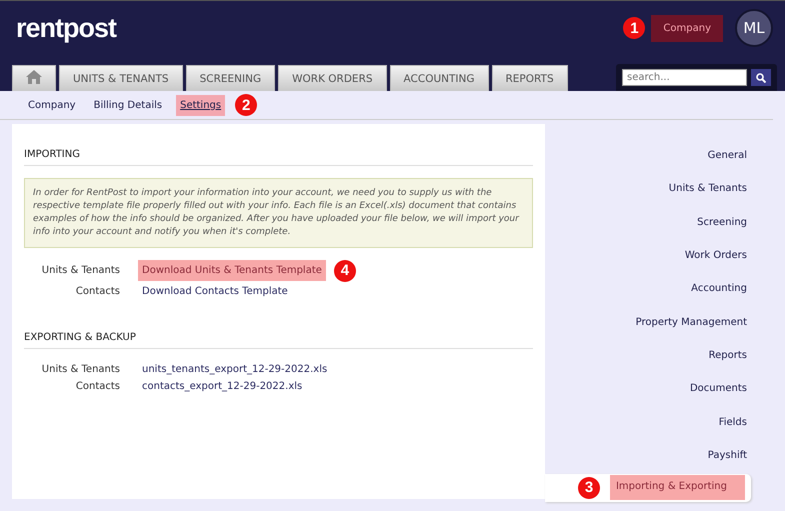 Image resolution: width=785 pixels, height=511 pixels. What do you see at coordinates (727, 156) in the screenshot?
I see `sidebar-item: General` at bounding box center [727, 156].